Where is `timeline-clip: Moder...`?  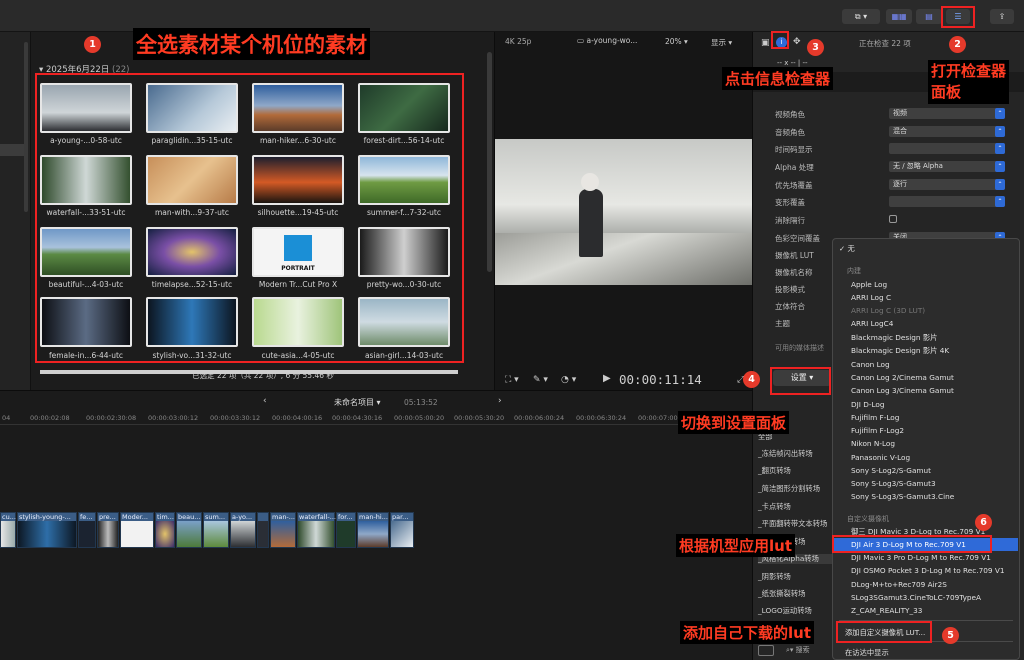 timeline-clip: Moder... is located at coordinates (137, 530).